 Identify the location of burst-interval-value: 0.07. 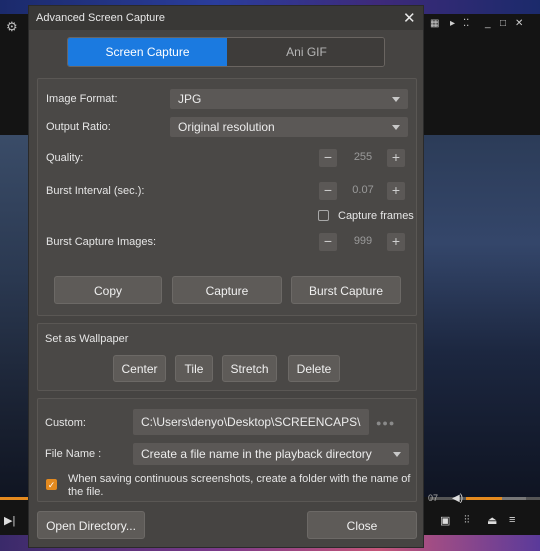
(363, 190).